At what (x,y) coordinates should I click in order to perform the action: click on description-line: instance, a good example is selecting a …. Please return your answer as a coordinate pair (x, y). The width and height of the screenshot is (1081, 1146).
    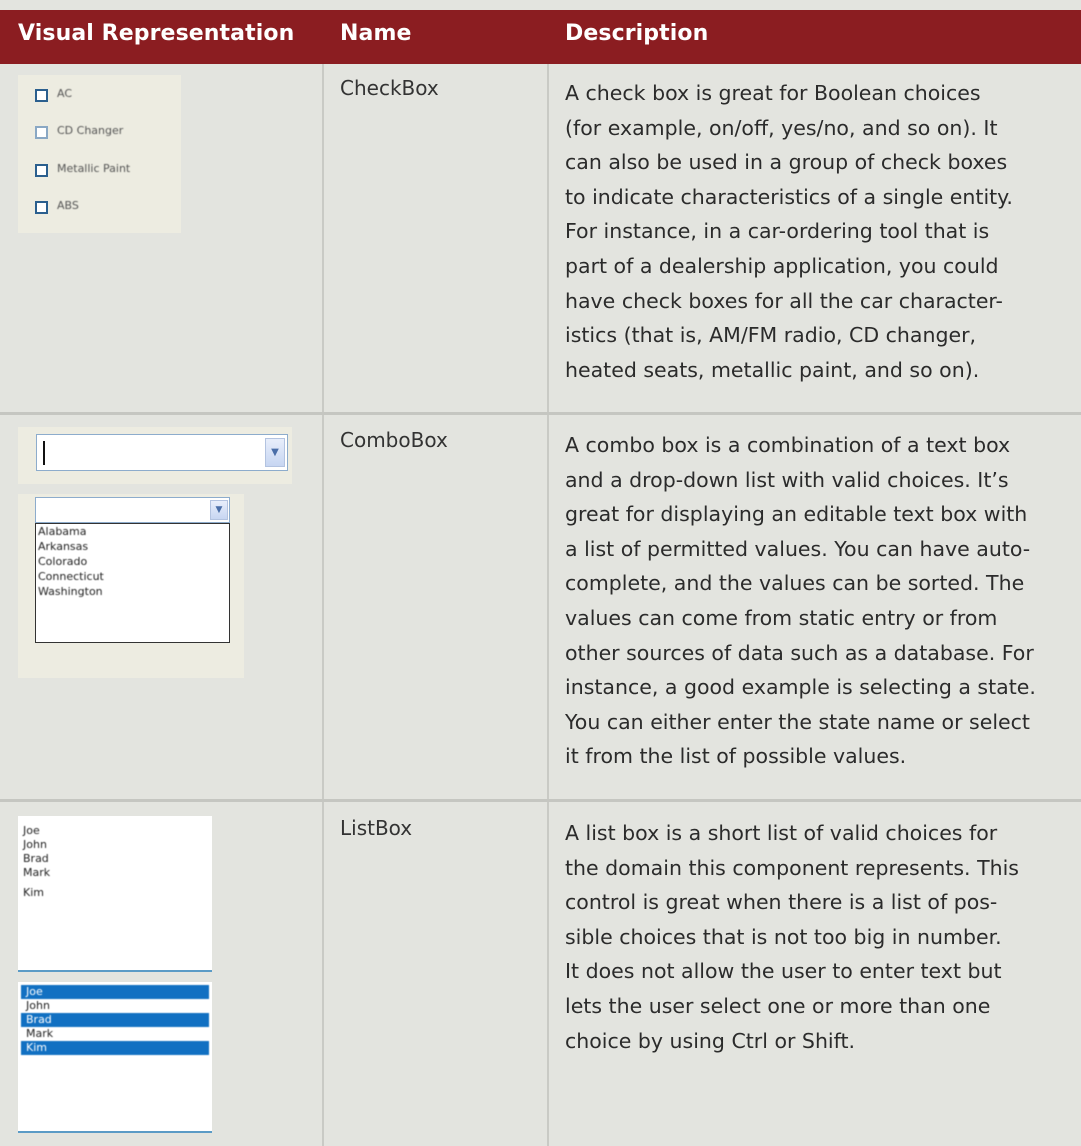
    Looking at the image, I should click on (800, 687).